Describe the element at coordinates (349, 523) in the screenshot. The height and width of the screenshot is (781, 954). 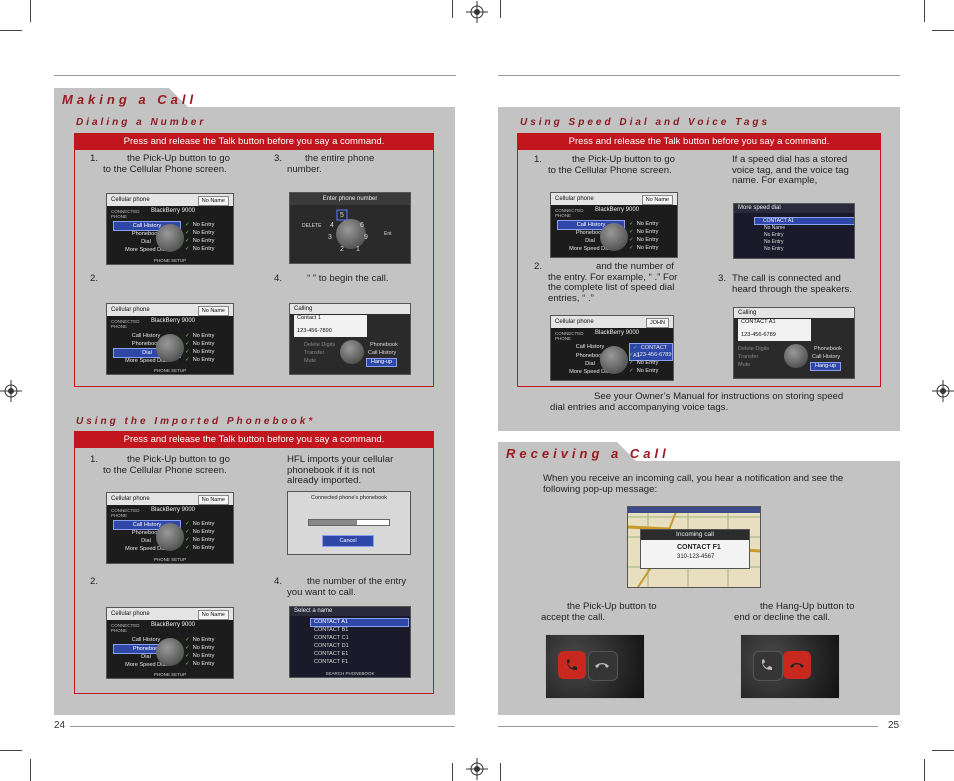
I see `screen-importing: Connected phone's phonebook Cancel` at that location.